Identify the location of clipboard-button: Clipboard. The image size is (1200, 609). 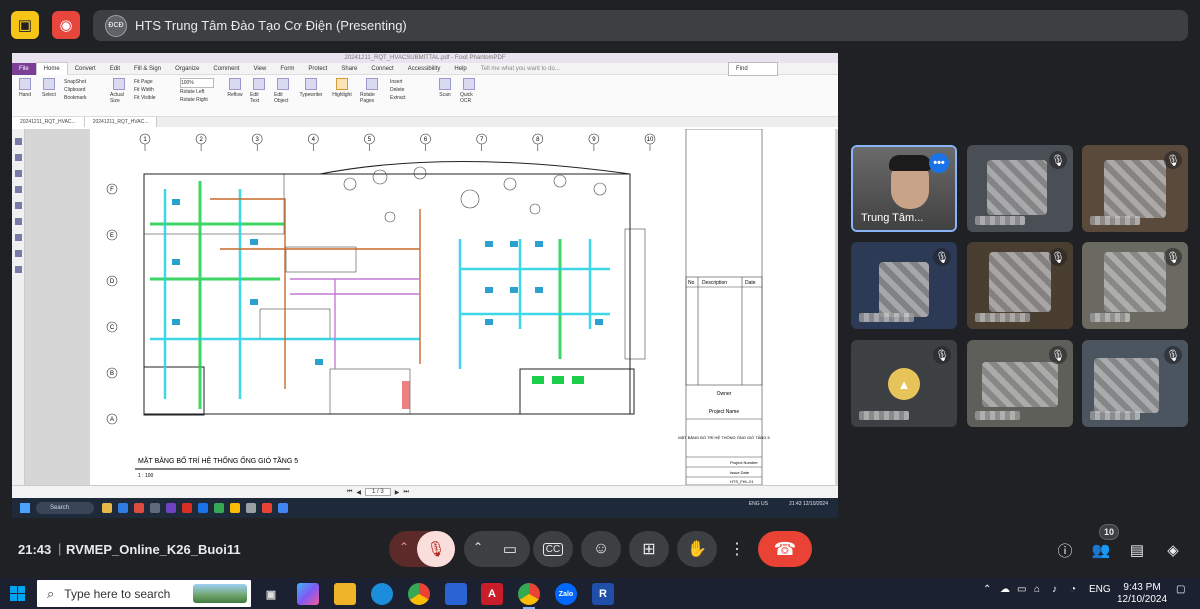
(84, 90).